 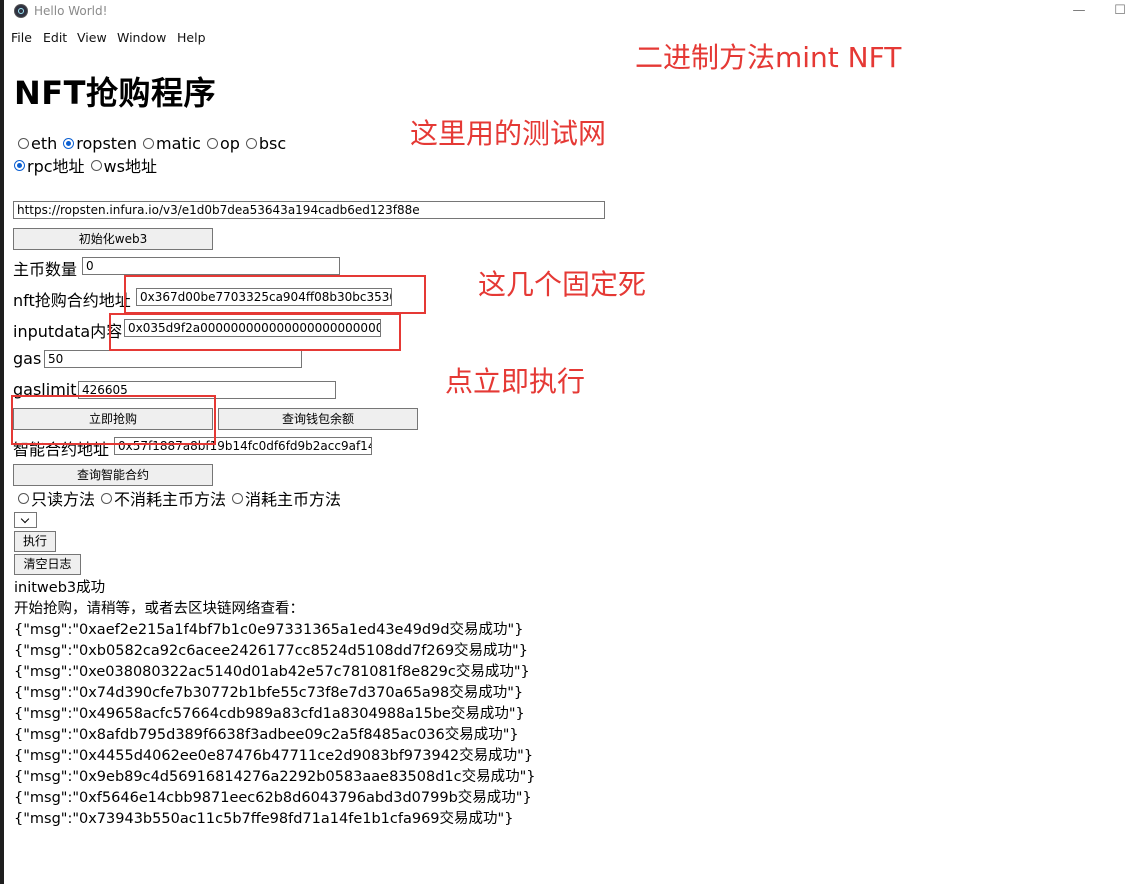 What do you see at coordinates (56, 166) in the screenshot?
I see `radio-rpc-label: rpc地址` at bounding box center [56, 166].